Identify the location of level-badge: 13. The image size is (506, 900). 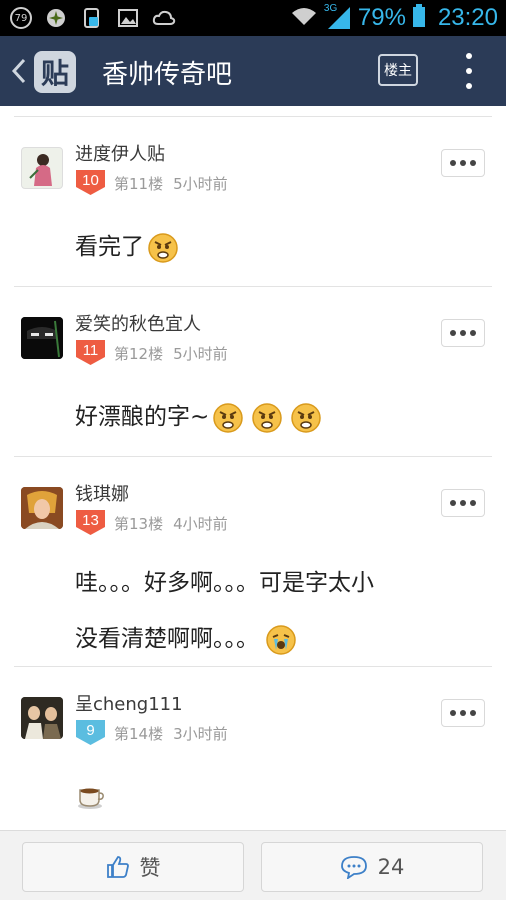
(90, 522).